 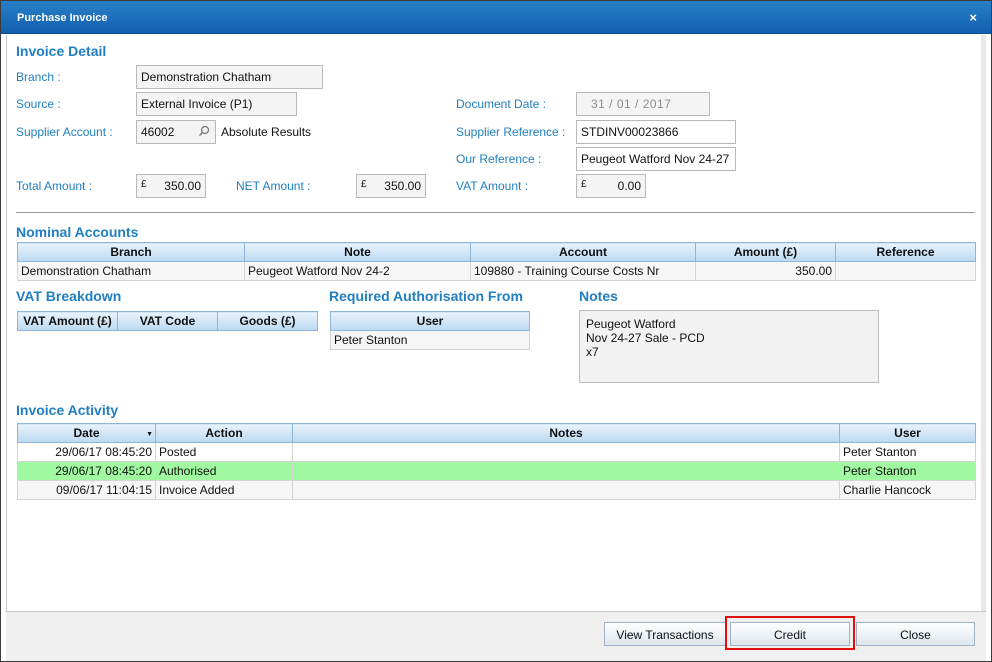 I want to click on cell-reference, so click(x=905, y=271).